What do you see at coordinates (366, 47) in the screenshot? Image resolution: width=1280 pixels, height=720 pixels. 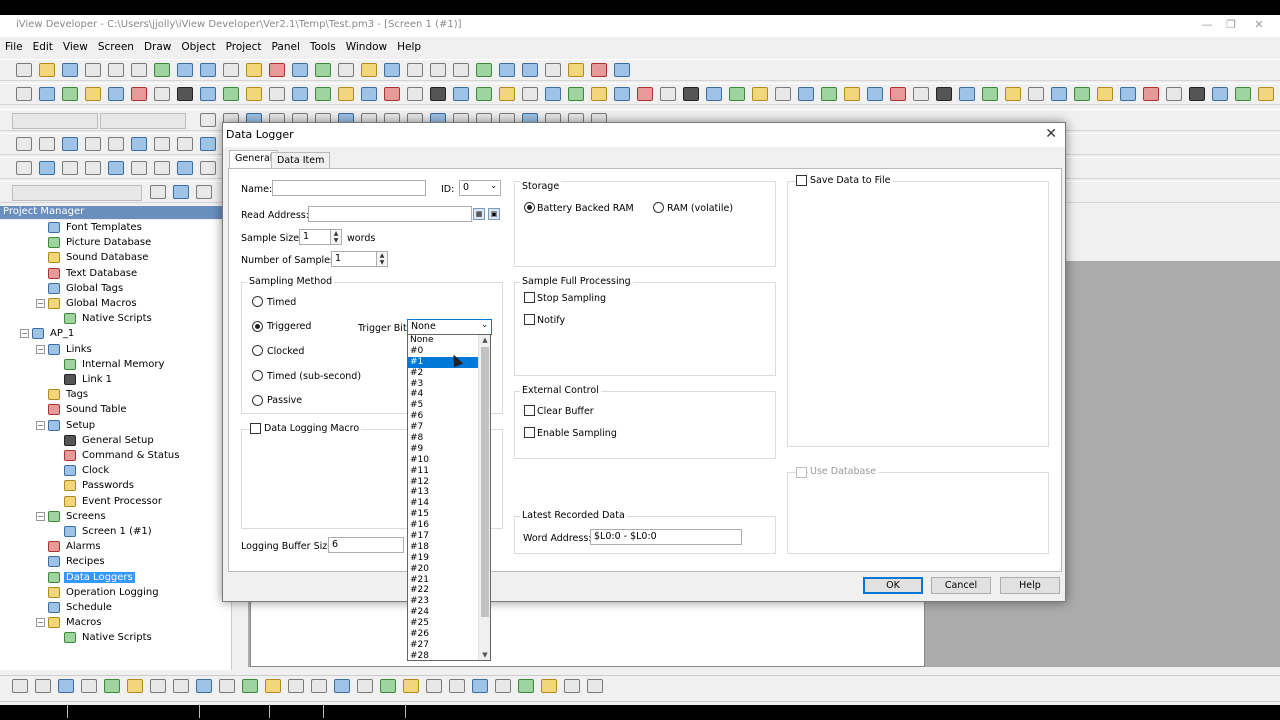 I see `menu-window: Window` at bounding box center [366, 47].